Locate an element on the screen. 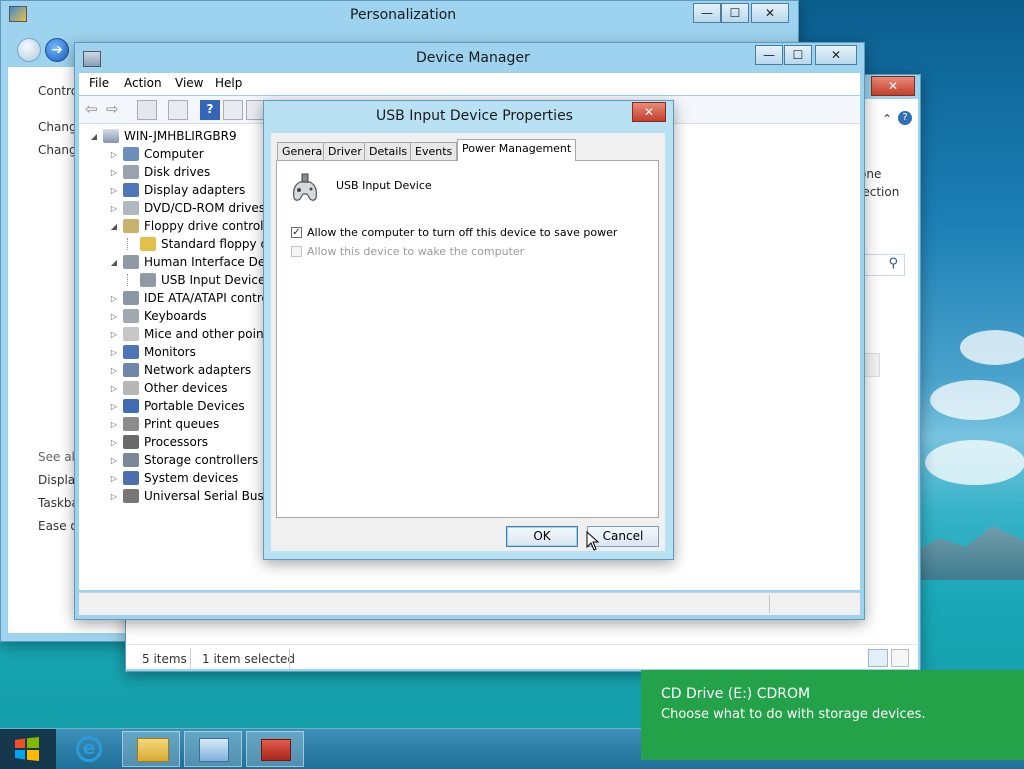  tree-node-label: Portable Devices is located at coordinates (194, 406).